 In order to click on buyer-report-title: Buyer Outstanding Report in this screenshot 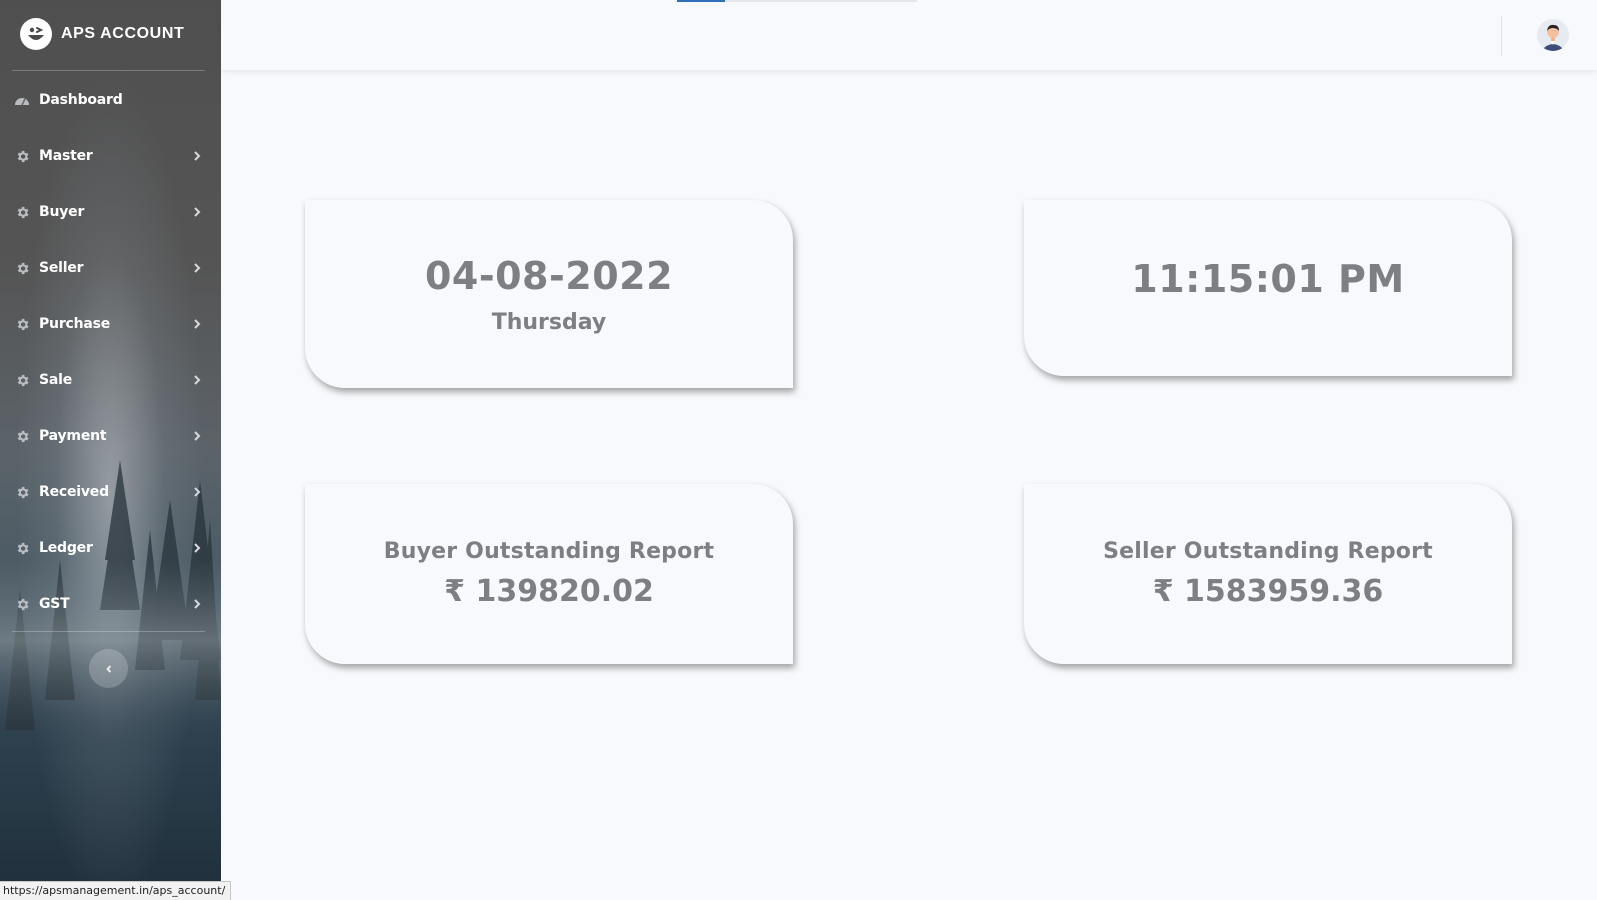, I will do `click(549, 551)`.